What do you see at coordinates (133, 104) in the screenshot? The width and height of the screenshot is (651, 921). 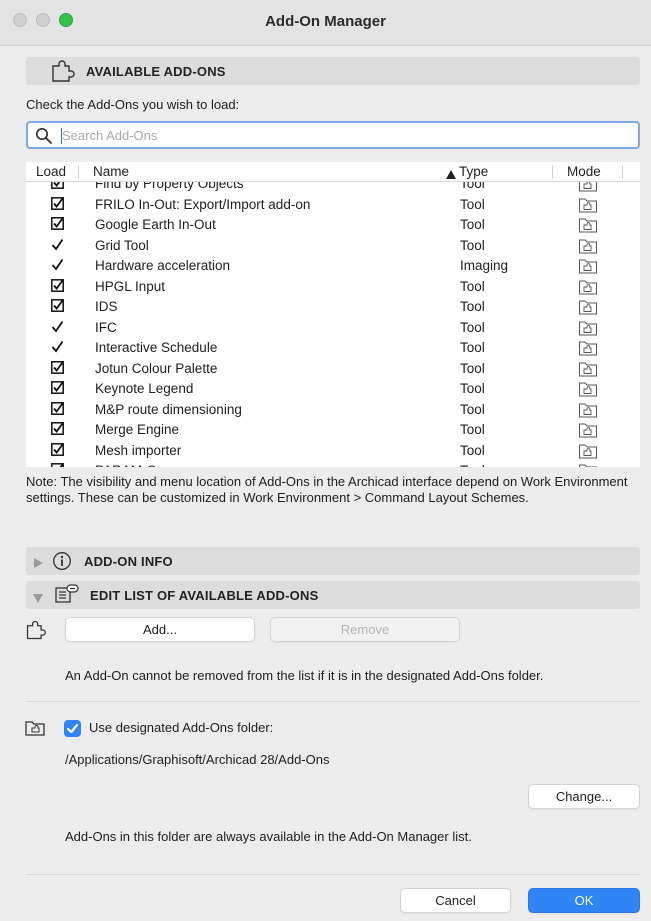 I see `instruction-text: Check the Add-Ons you wish to load:` at bounding box center [133, 104].